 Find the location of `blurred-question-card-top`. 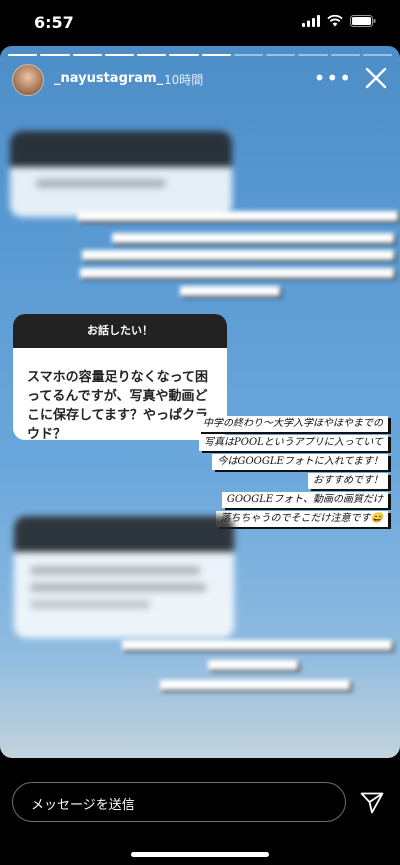

blurred-question-card-top is located at coordinates (121, 174).